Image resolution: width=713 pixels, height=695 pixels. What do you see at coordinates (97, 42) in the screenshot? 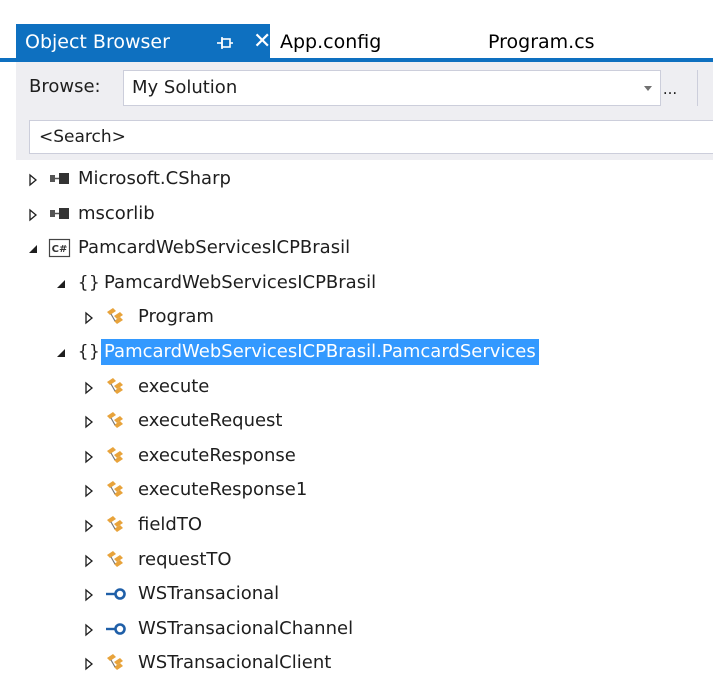
I see `tab-label: Object Browser` at bounding box center [97, 42].